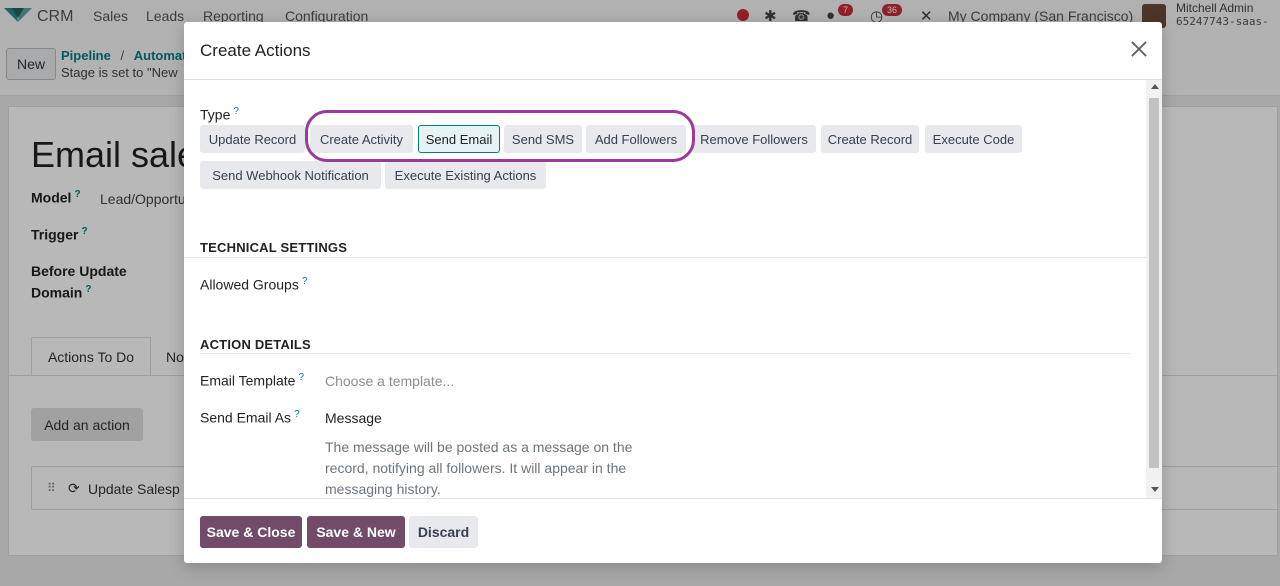 This screenshot has width=1280, height=586. Describe the element at coordinates (973, 139) in the screenshot. I see `type-execute-code: Execute Code` at that location.